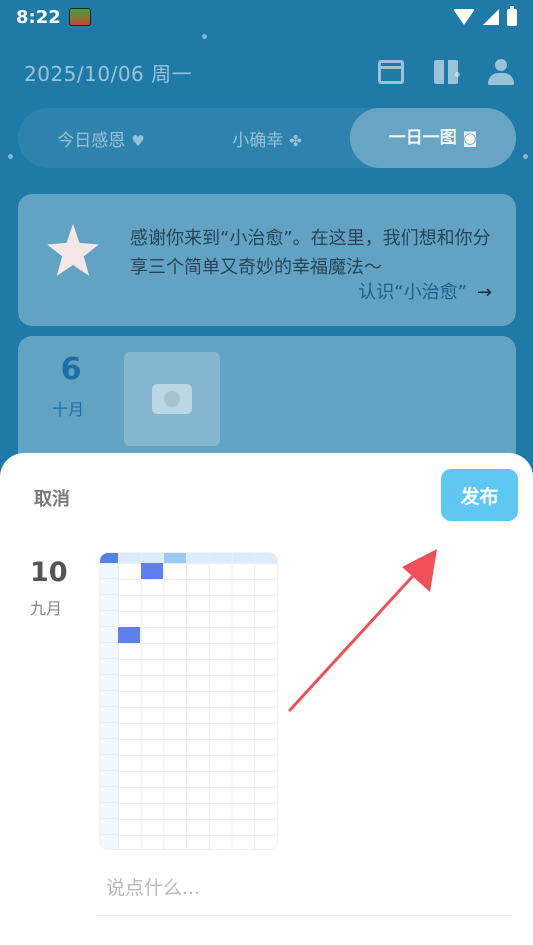  I want to click on camera-icon, so click(172, 399).